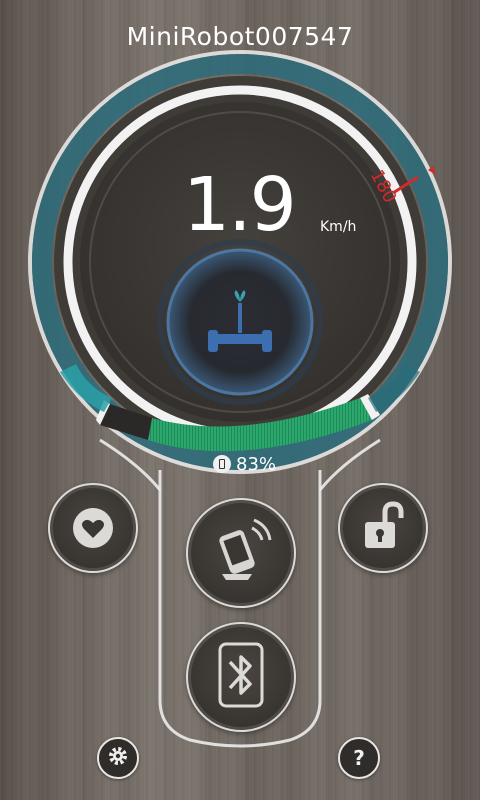  I want to click on speed-unit: Km/h, so click(338, 227).